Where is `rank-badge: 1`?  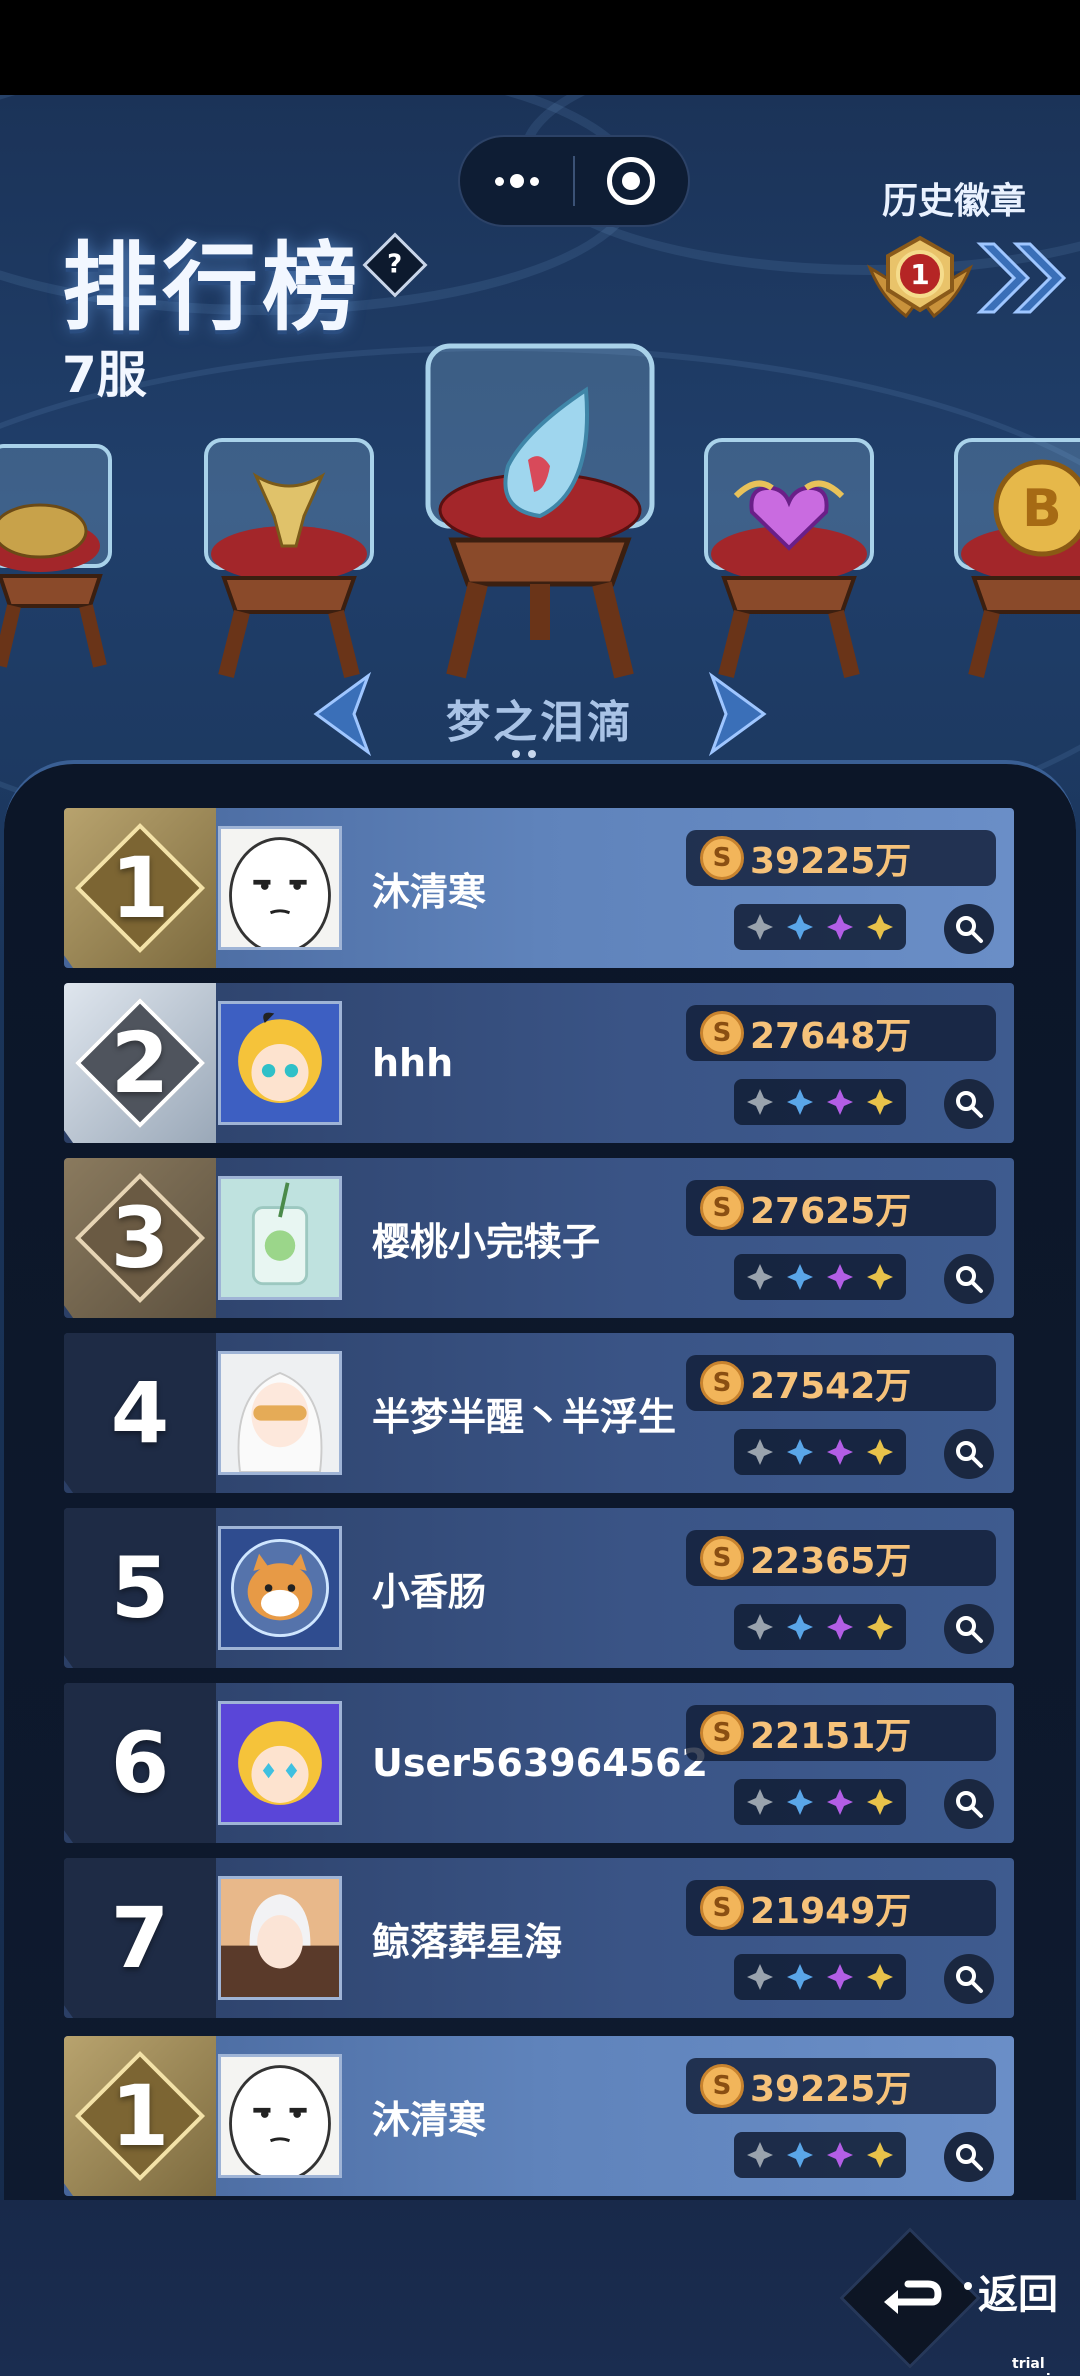
rank-badge: 1 is located at coordinates (140, 2116).